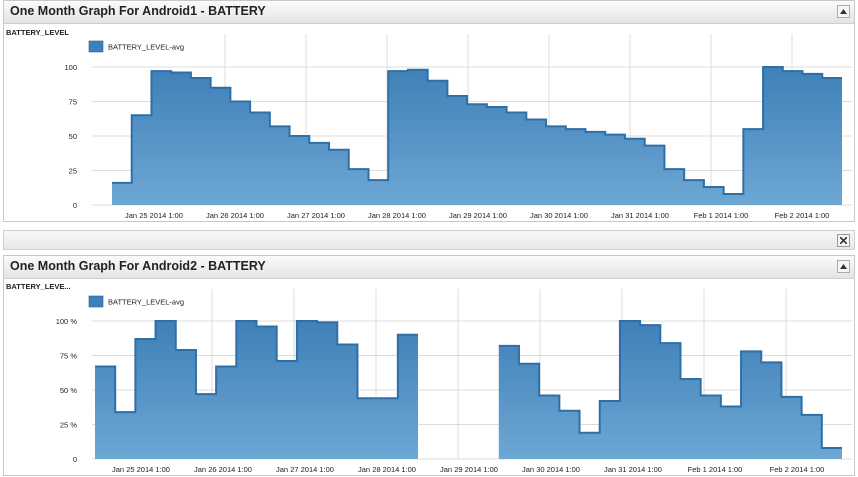 The width and height of the screenshot is (858, 477). Describe the element at coordinates (70, 67) in the screenshot. I see `y-tick-label: 100` at that location.